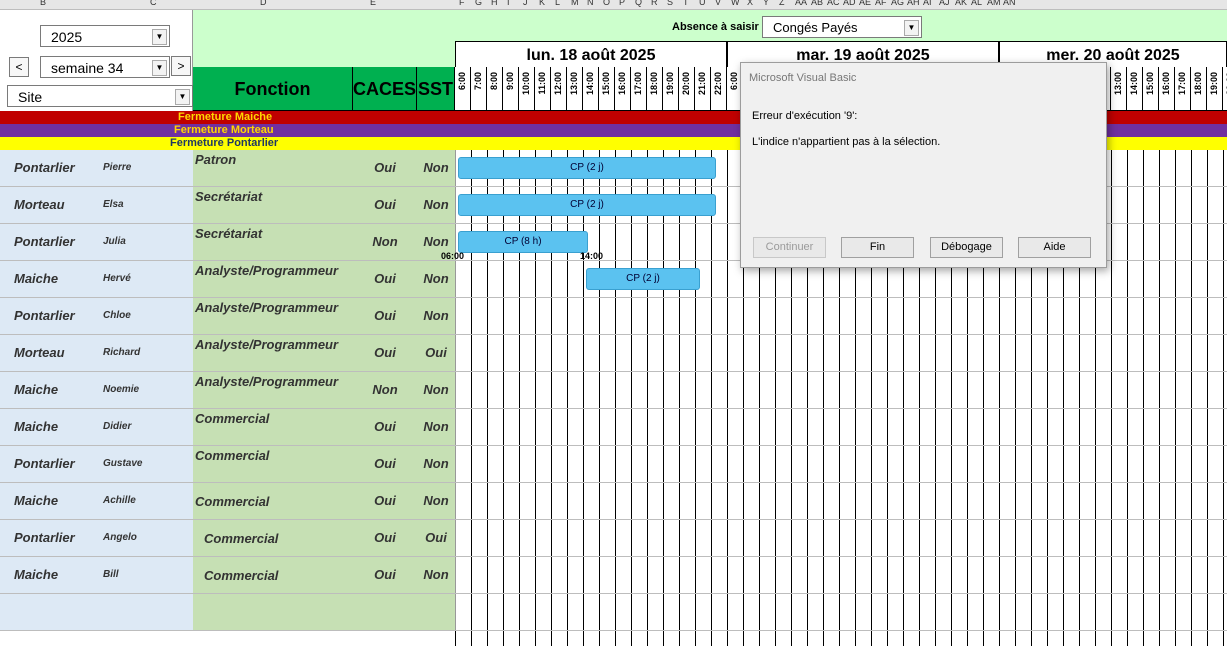 This screenshot has height=646, width=1227. What do you see at coordinates (1009, 3) in the screenshot?
I see `column-letter: AN` at bounding box center [1009, 3].